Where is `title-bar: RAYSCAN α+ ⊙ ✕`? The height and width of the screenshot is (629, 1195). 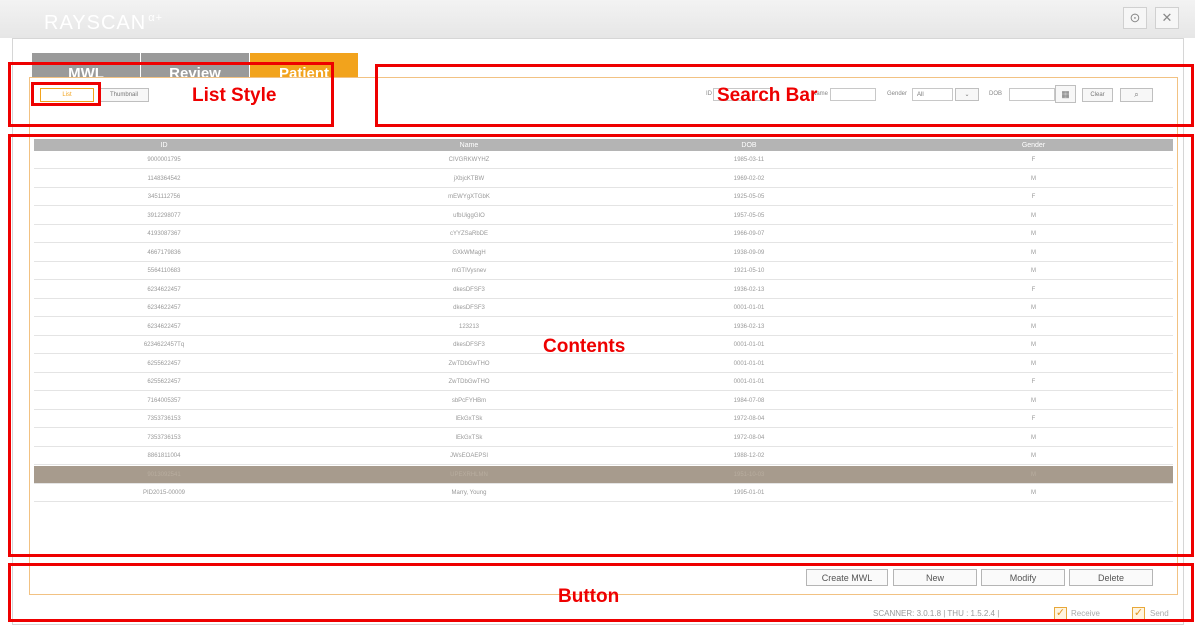
title-bar: RAYSCAN α+ ⊙ ✕ is located at coordinates (597, 19).